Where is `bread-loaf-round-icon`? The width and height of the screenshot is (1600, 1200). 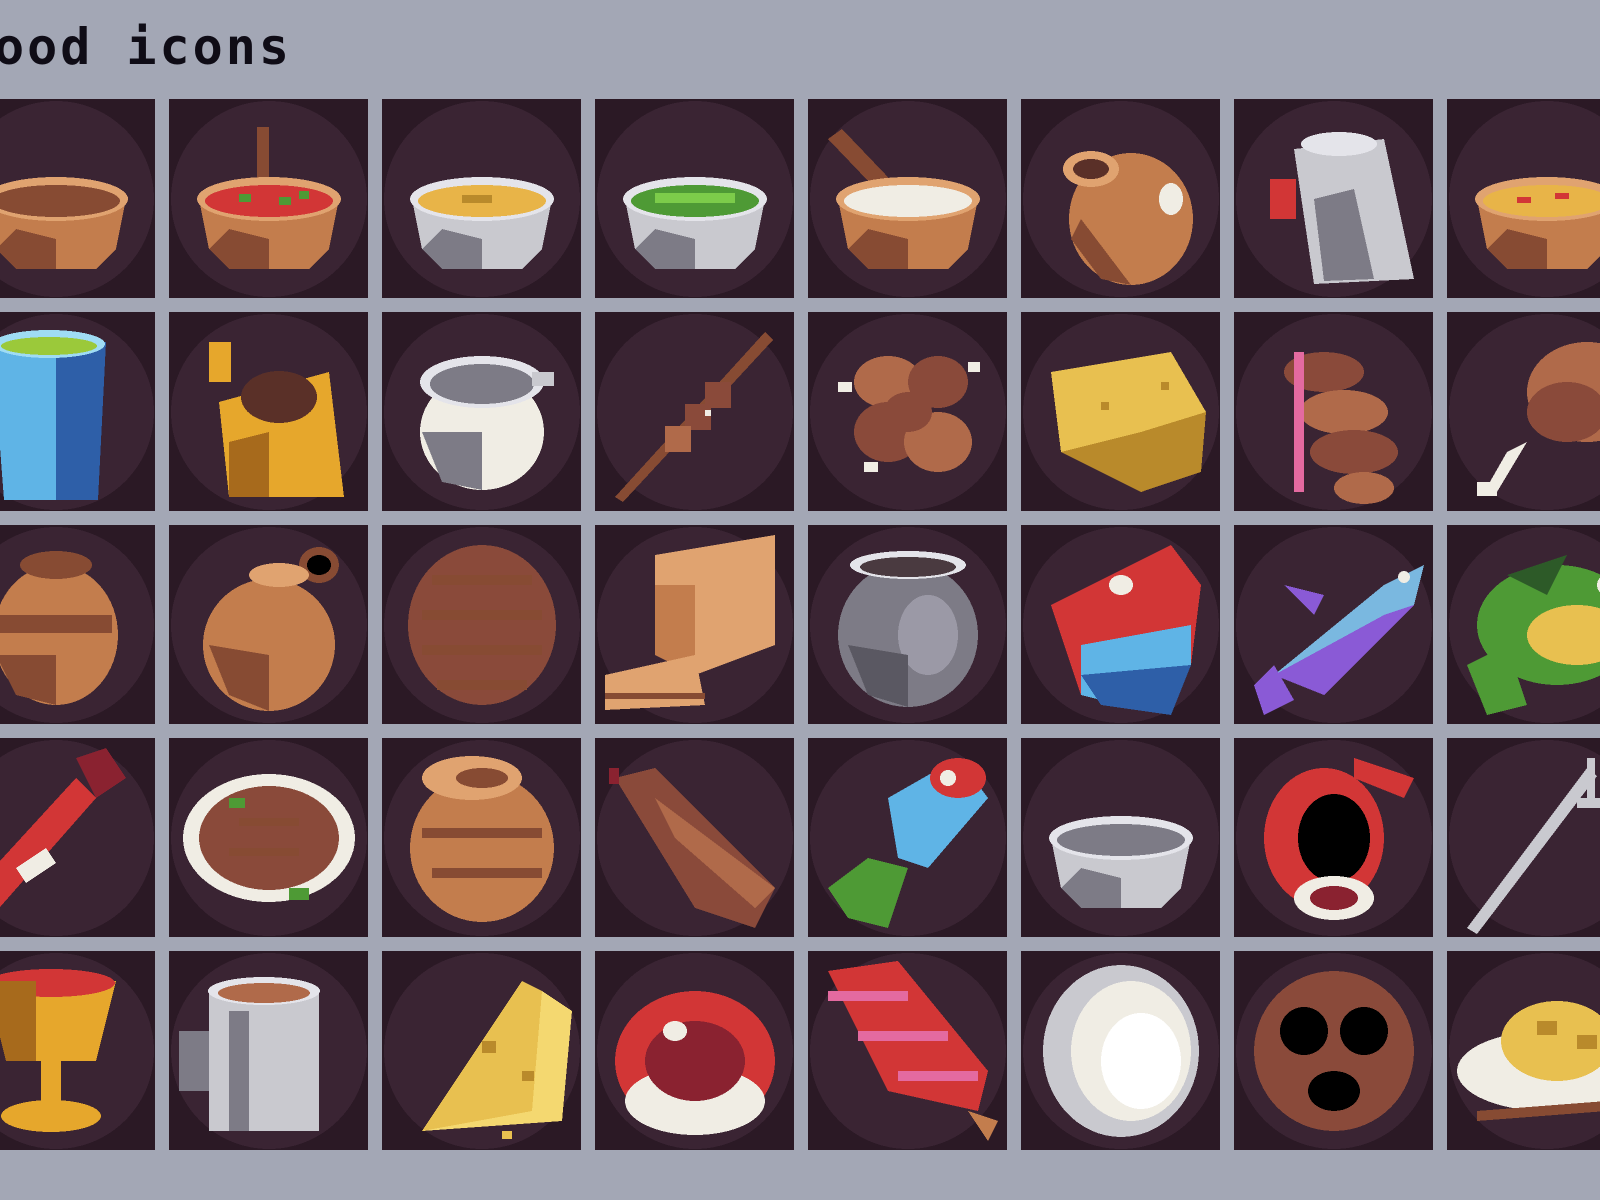 bread-loaf-round-icon is located at coordinates (482, 625).